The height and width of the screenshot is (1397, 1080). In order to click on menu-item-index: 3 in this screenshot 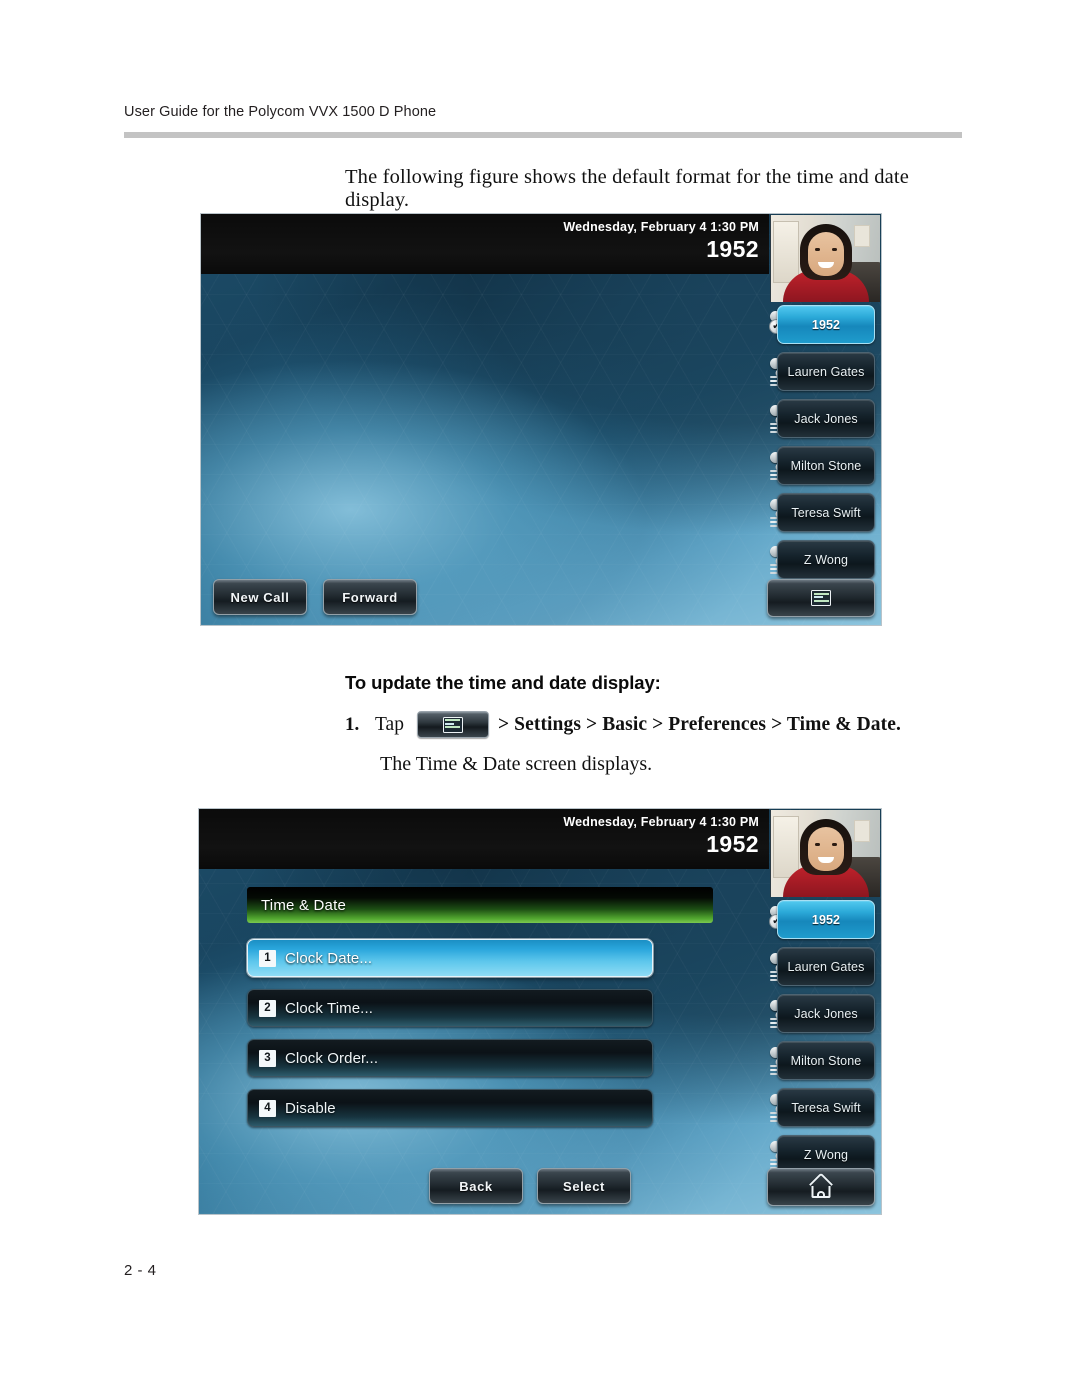, I will do `click(267, 1058)`.